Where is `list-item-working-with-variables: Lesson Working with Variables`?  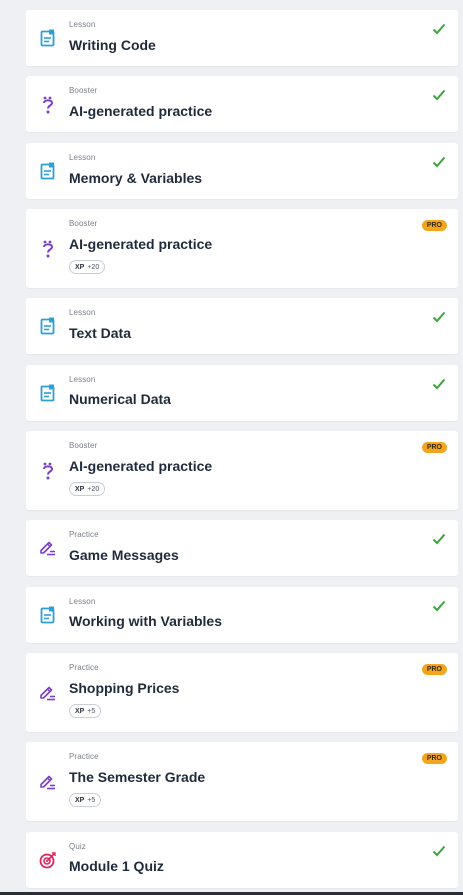
list-item-working-with-variables: Lesson Working with Variables is located at coordinates (242, 615).